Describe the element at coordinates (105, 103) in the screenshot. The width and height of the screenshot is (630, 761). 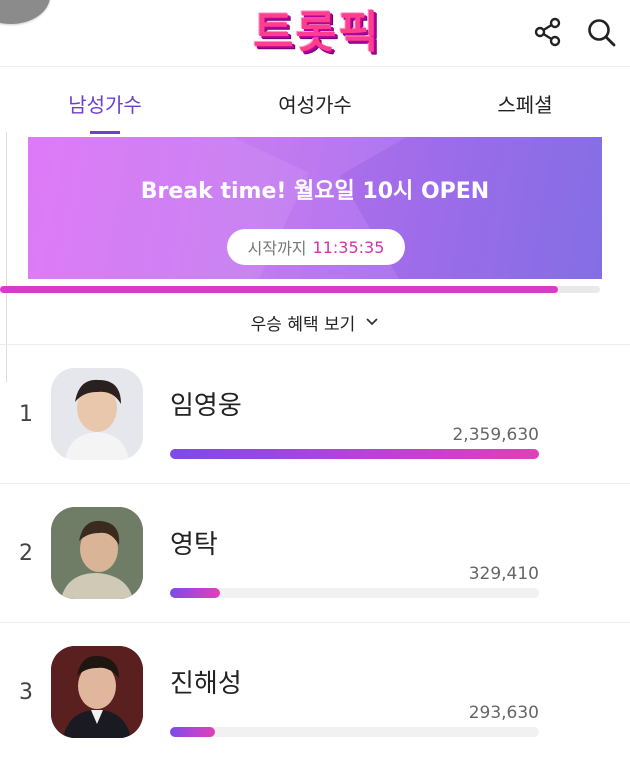
I see `tab-male-singers: 남성가수` at that location.